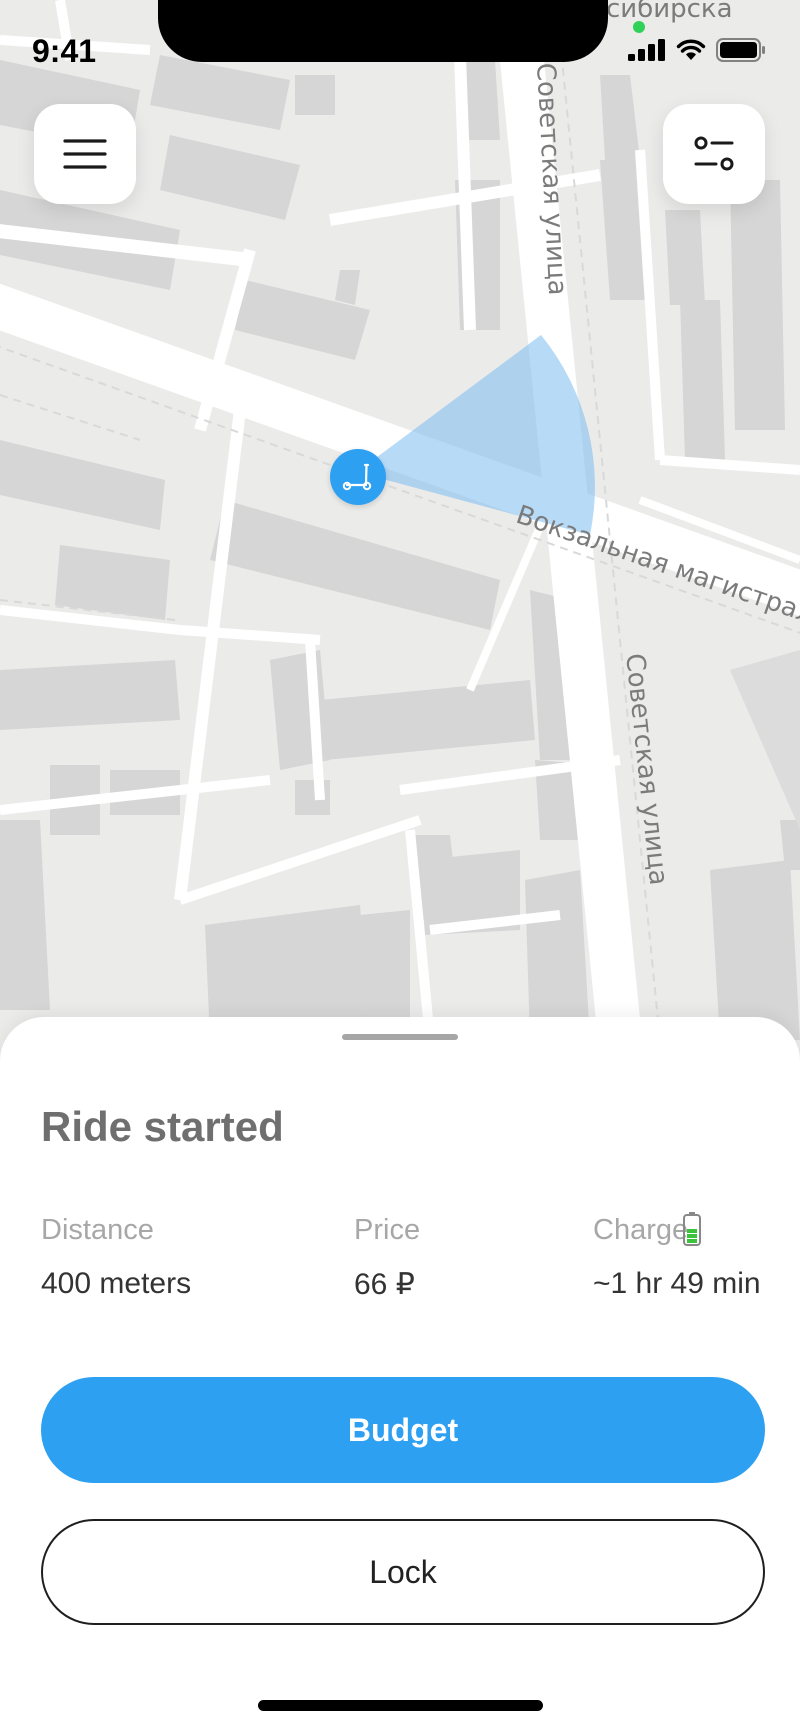 The height and width of the screenshot is (1732, 800). Describe the element at coordinates (692, 1228) in the screenshot. I see `battery-icon` at that location.